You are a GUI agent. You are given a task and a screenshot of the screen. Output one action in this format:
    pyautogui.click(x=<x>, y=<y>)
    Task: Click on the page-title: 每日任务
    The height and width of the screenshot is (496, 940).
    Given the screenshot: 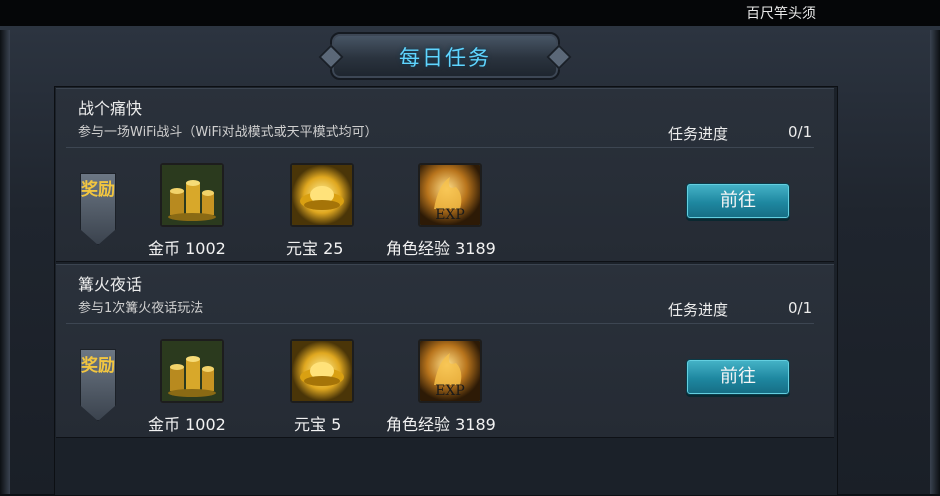 What is the action you would take?
    pyautogui.click(x=445, y=58)
    